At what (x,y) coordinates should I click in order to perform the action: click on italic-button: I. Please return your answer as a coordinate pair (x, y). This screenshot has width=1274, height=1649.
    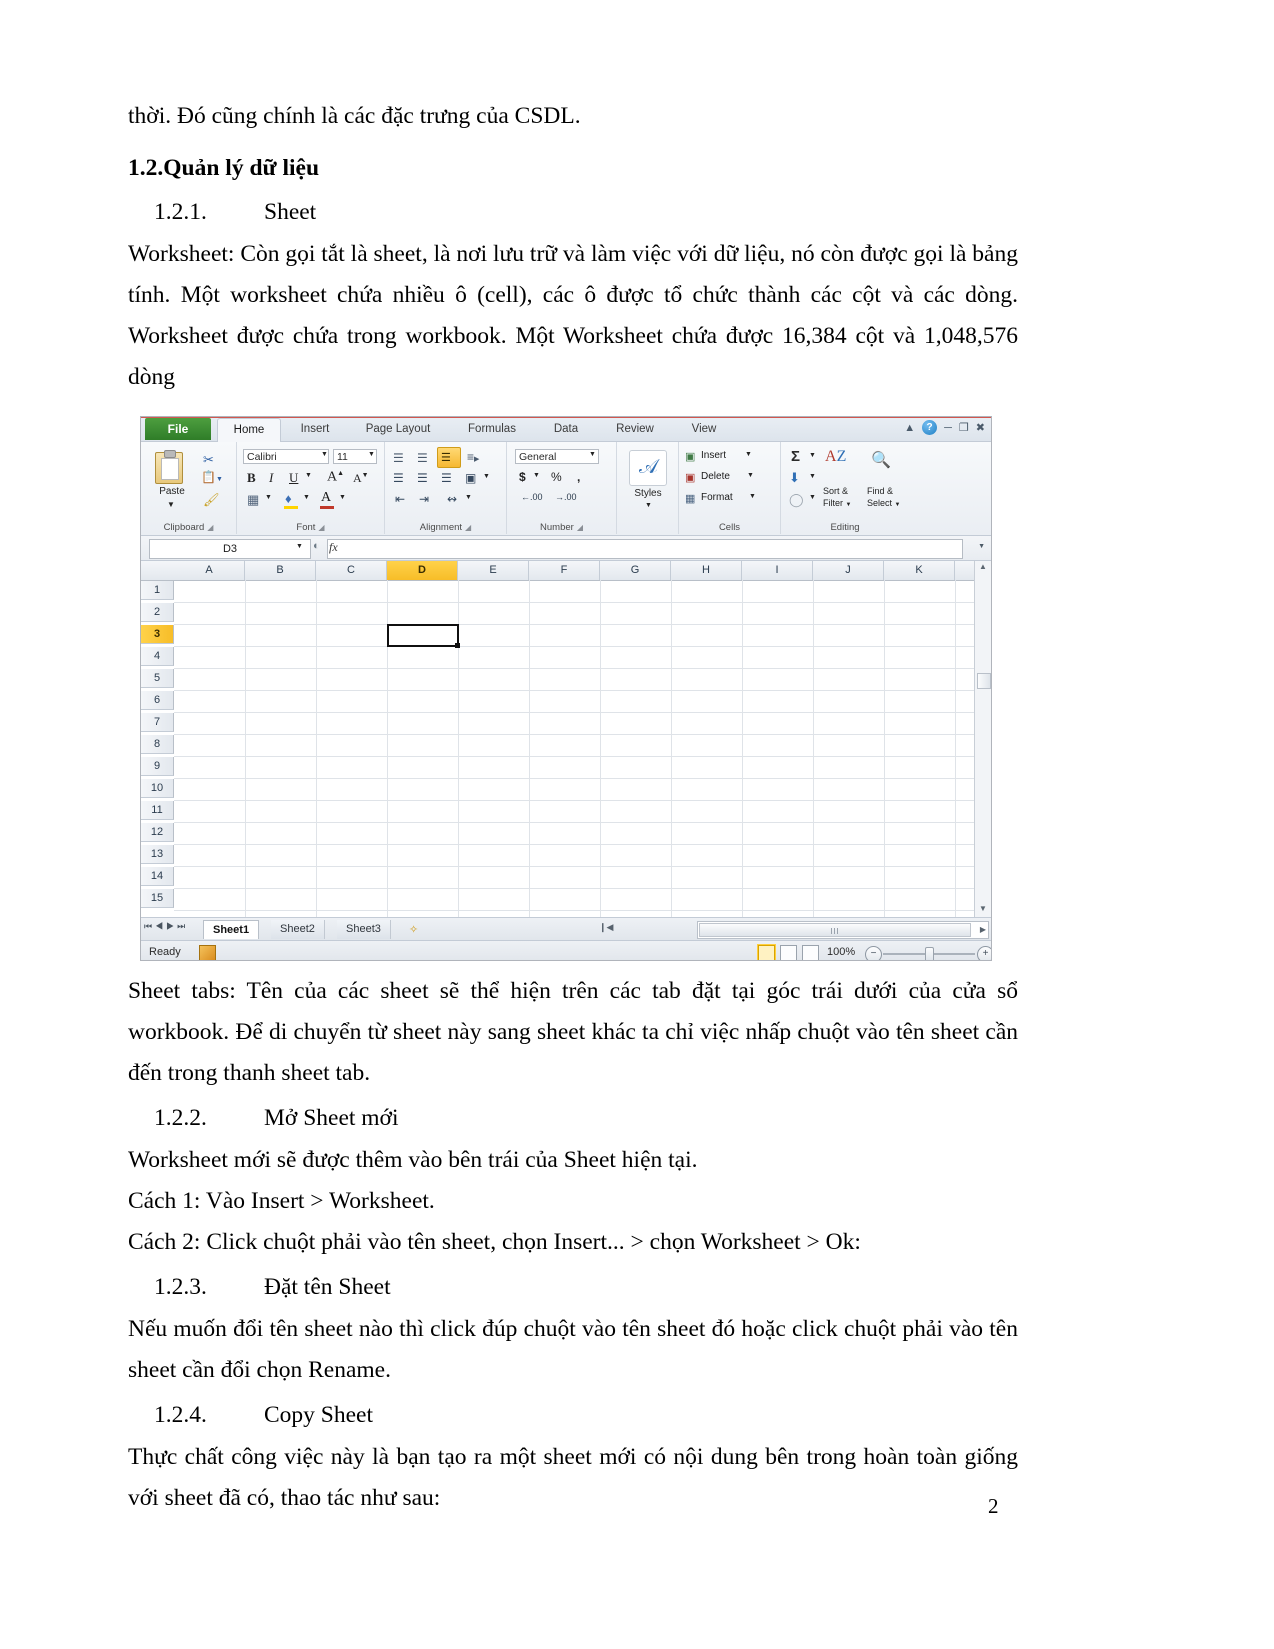
    Looking at the image, I should click on (271, 478).